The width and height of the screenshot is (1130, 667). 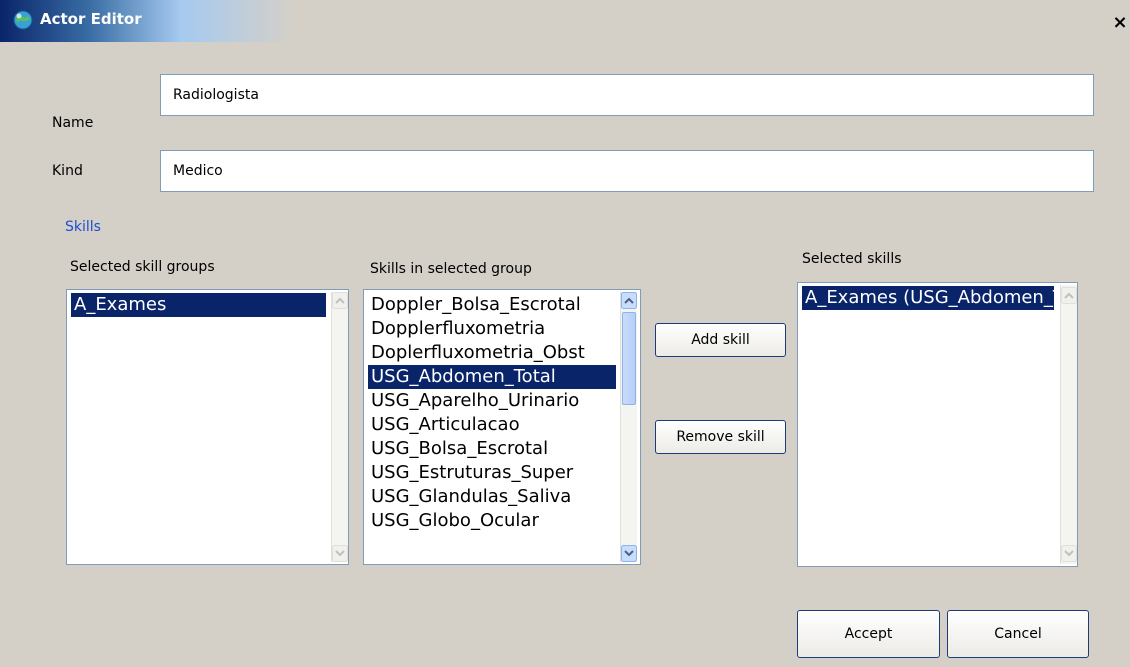 What do you see at coordinates (720, 340) in the screenshot?
I see `add-skill-button: Add skill` at bounding box center [720, 340].